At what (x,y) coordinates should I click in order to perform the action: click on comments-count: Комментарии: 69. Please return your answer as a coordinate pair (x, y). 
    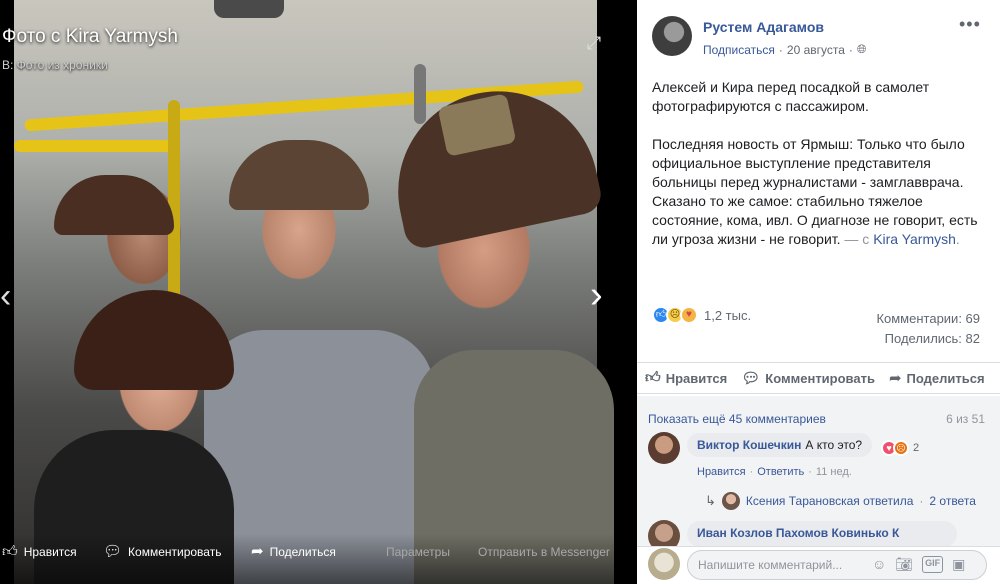
    Looking at the image, I should click on (928, 319).